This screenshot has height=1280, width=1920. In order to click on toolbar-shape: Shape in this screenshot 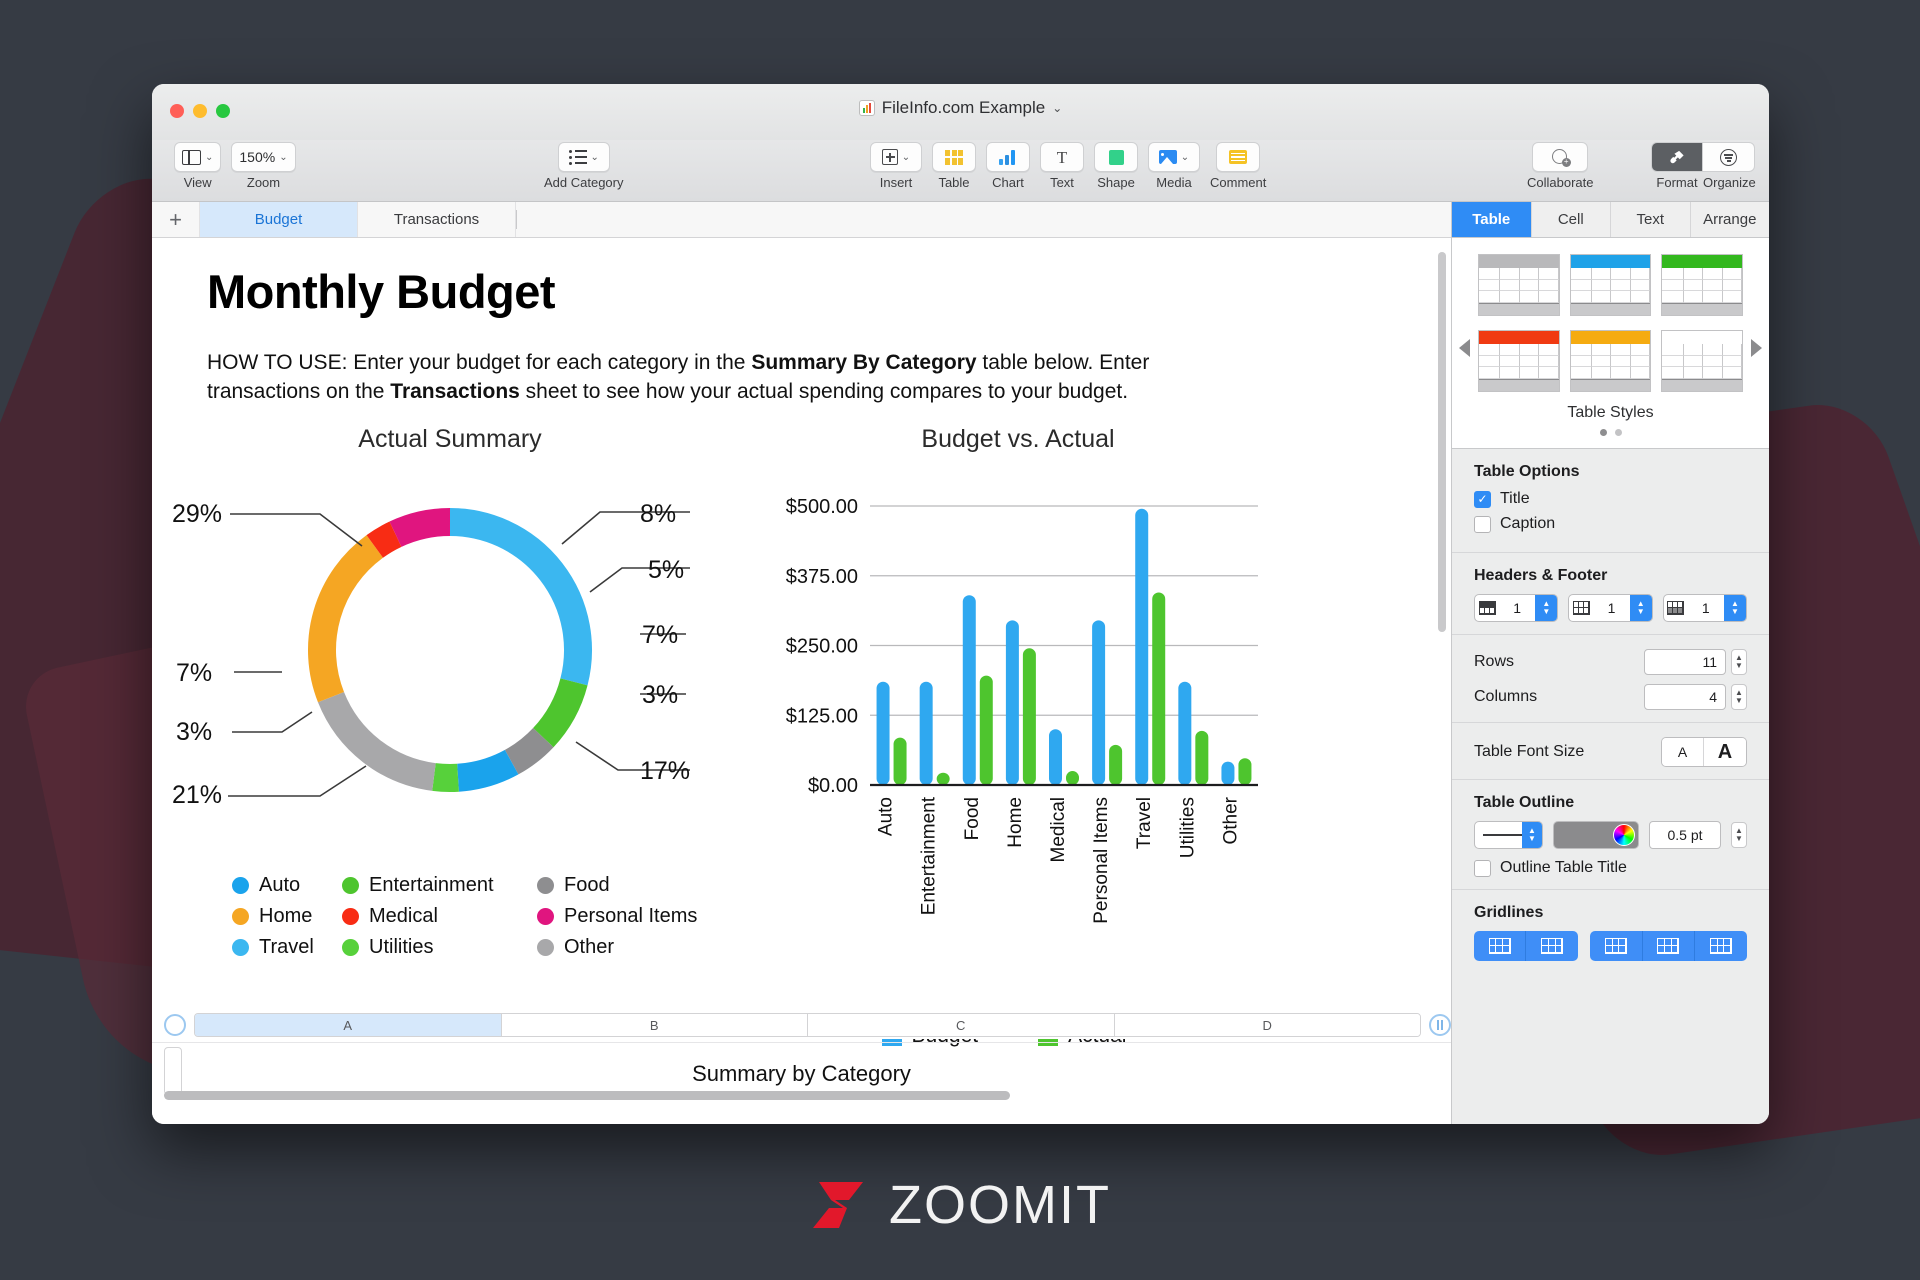, I will do `click(1116, 166)`.